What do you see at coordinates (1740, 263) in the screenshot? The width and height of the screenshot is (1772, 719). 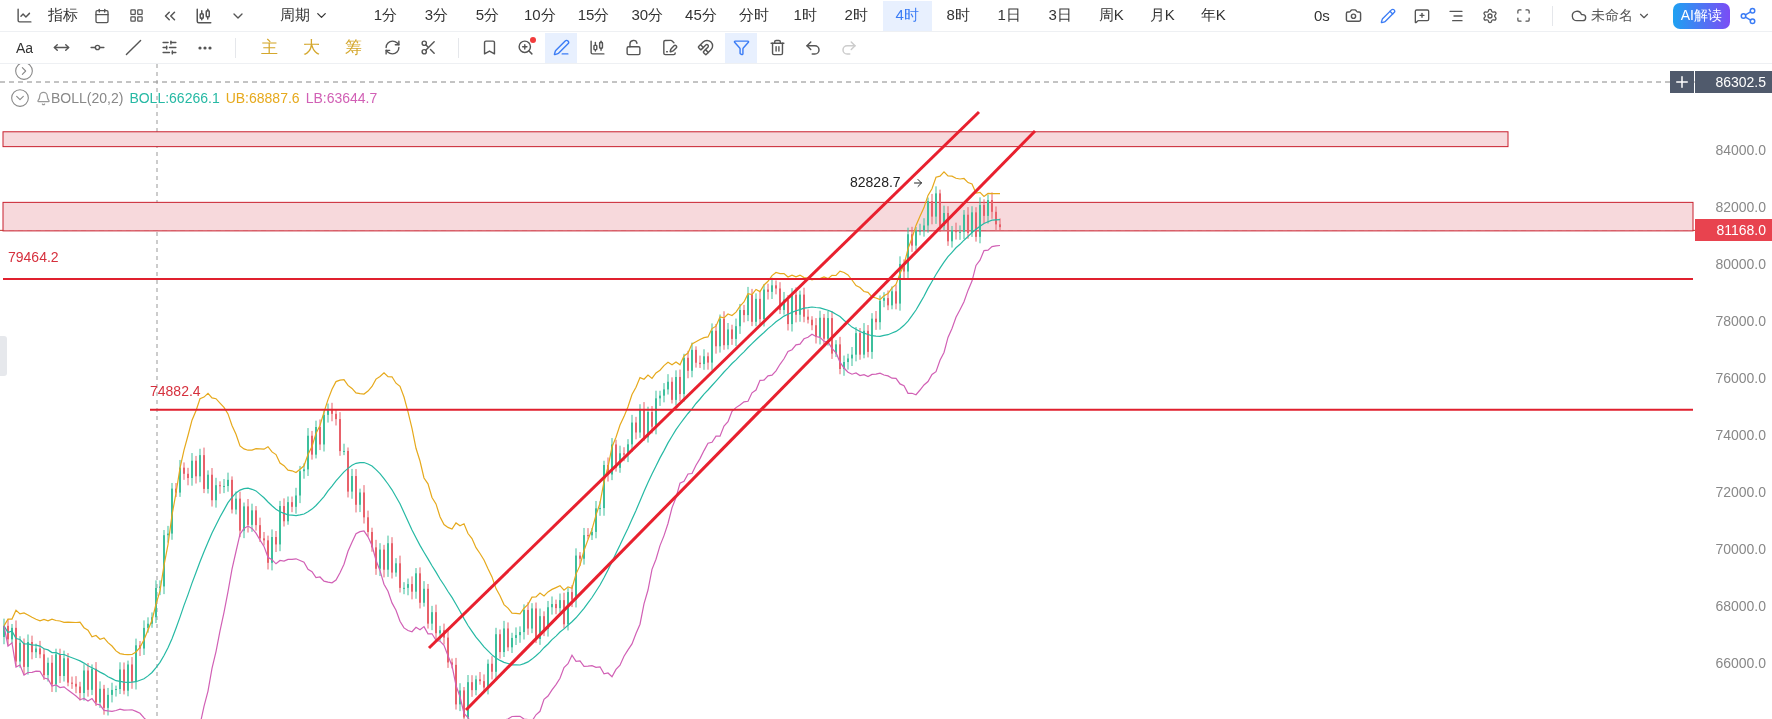 I see `price-tick: 80000.0` at bounding box center [1740, 263].